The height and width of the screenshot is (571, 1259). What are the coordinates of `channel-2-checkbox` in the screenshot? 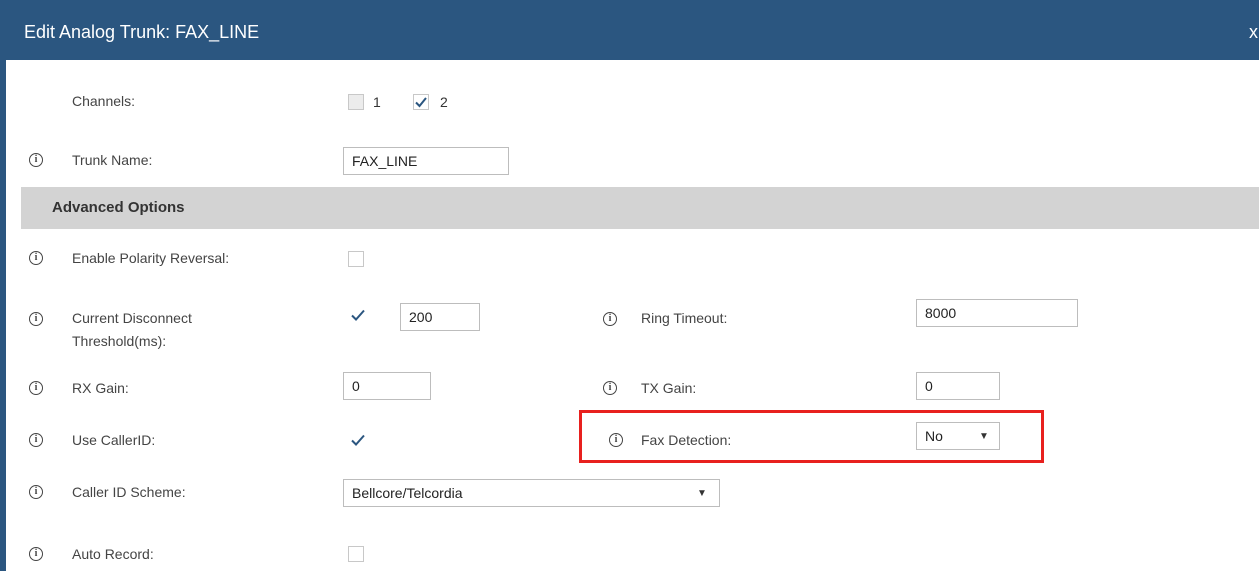 It's located at (421, 102).